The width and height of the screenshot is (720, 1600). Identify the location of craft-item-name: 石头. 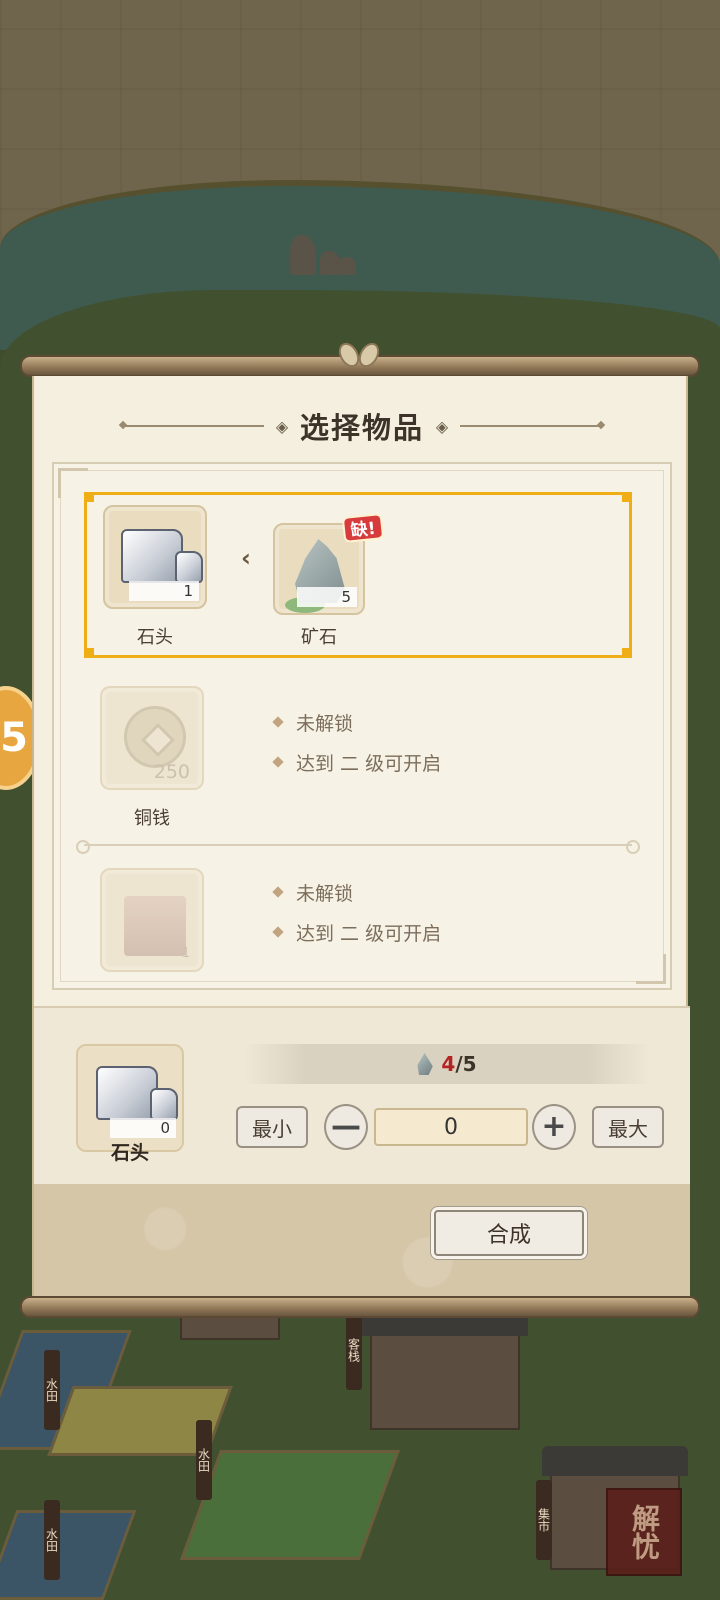
(129, 1153).